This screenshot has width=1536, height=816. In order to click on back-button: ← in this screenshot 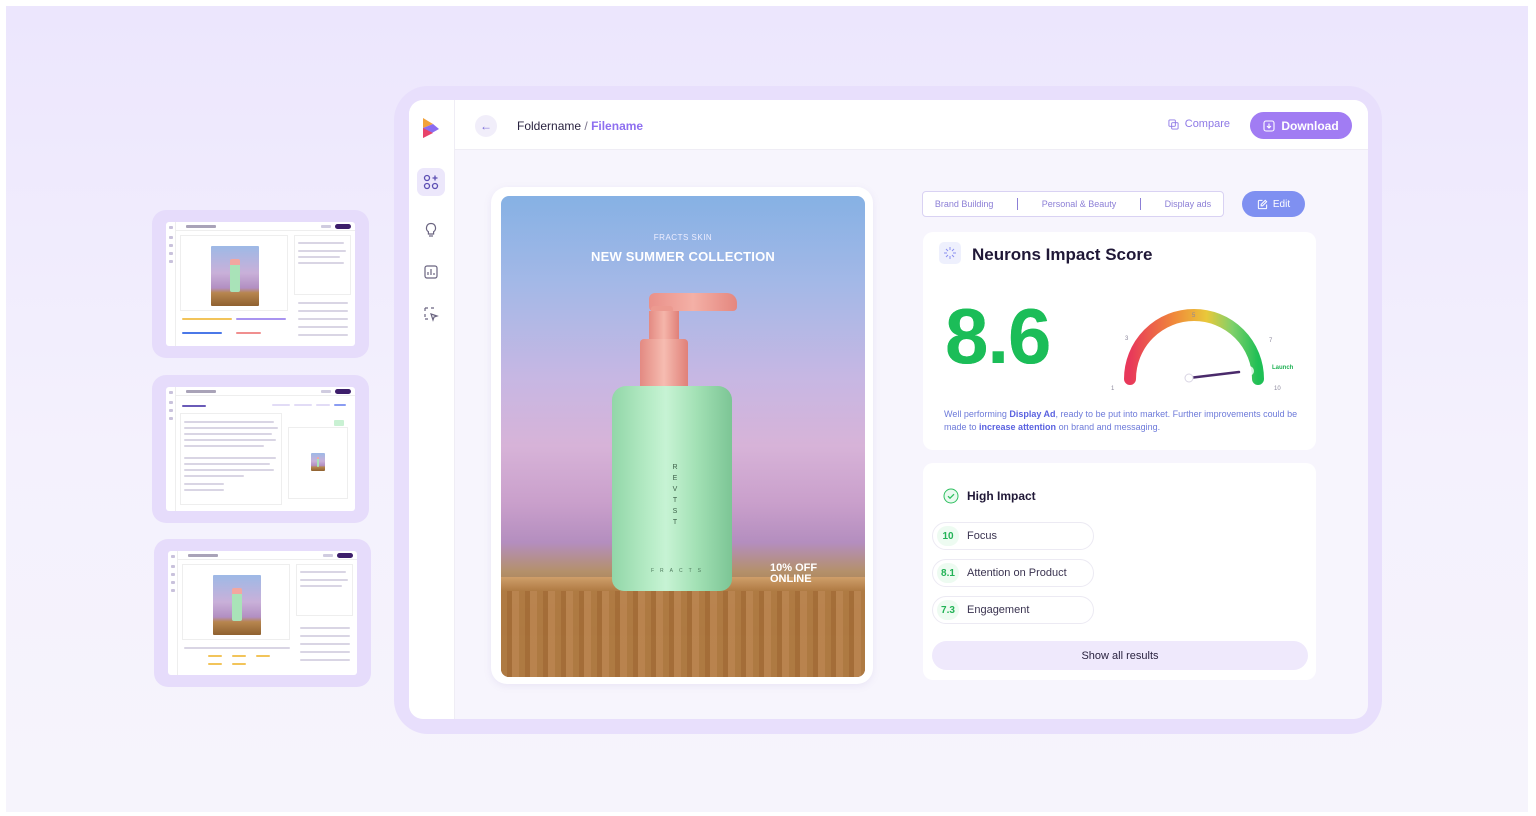, I will do `click(486, 126)`.